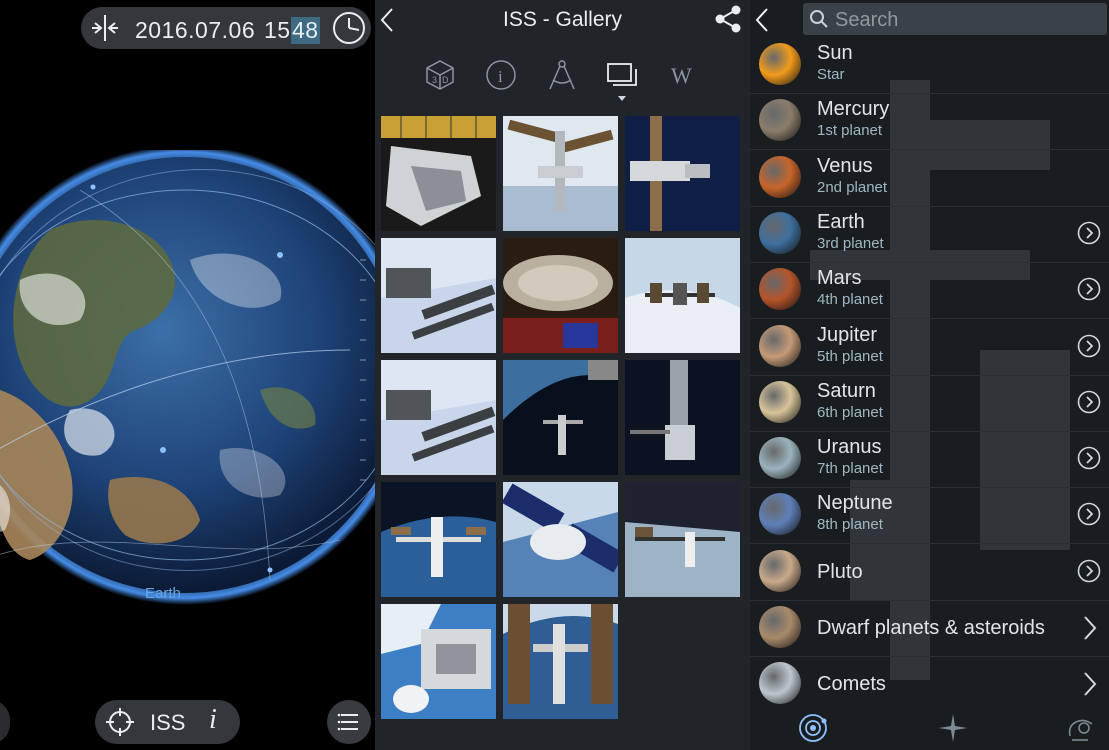 The height and width of the screenshot is (750, 1109). Describe the element at coordinates (929, 347) in the screenshot. I see `object-list-item: Jupiter 5th planet` at that location.